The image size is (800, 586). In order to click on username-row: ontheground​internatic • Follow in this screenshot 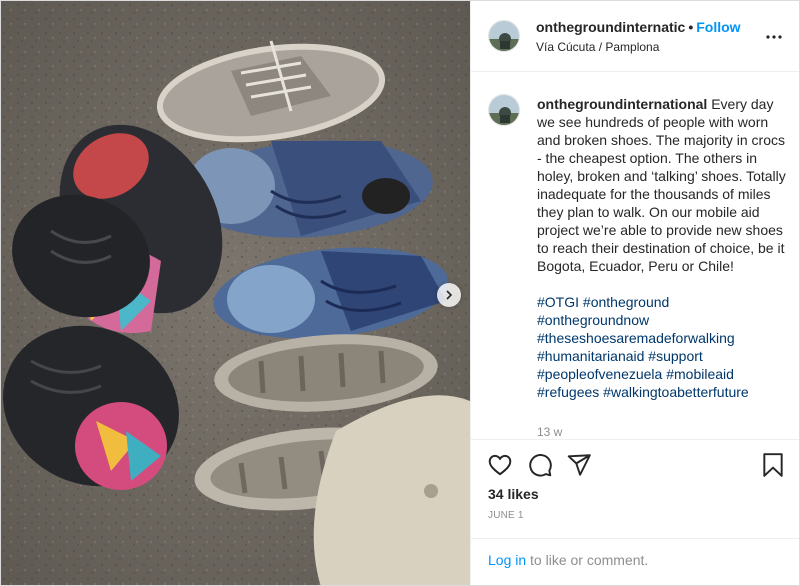, I will do `click(651, 27)`.